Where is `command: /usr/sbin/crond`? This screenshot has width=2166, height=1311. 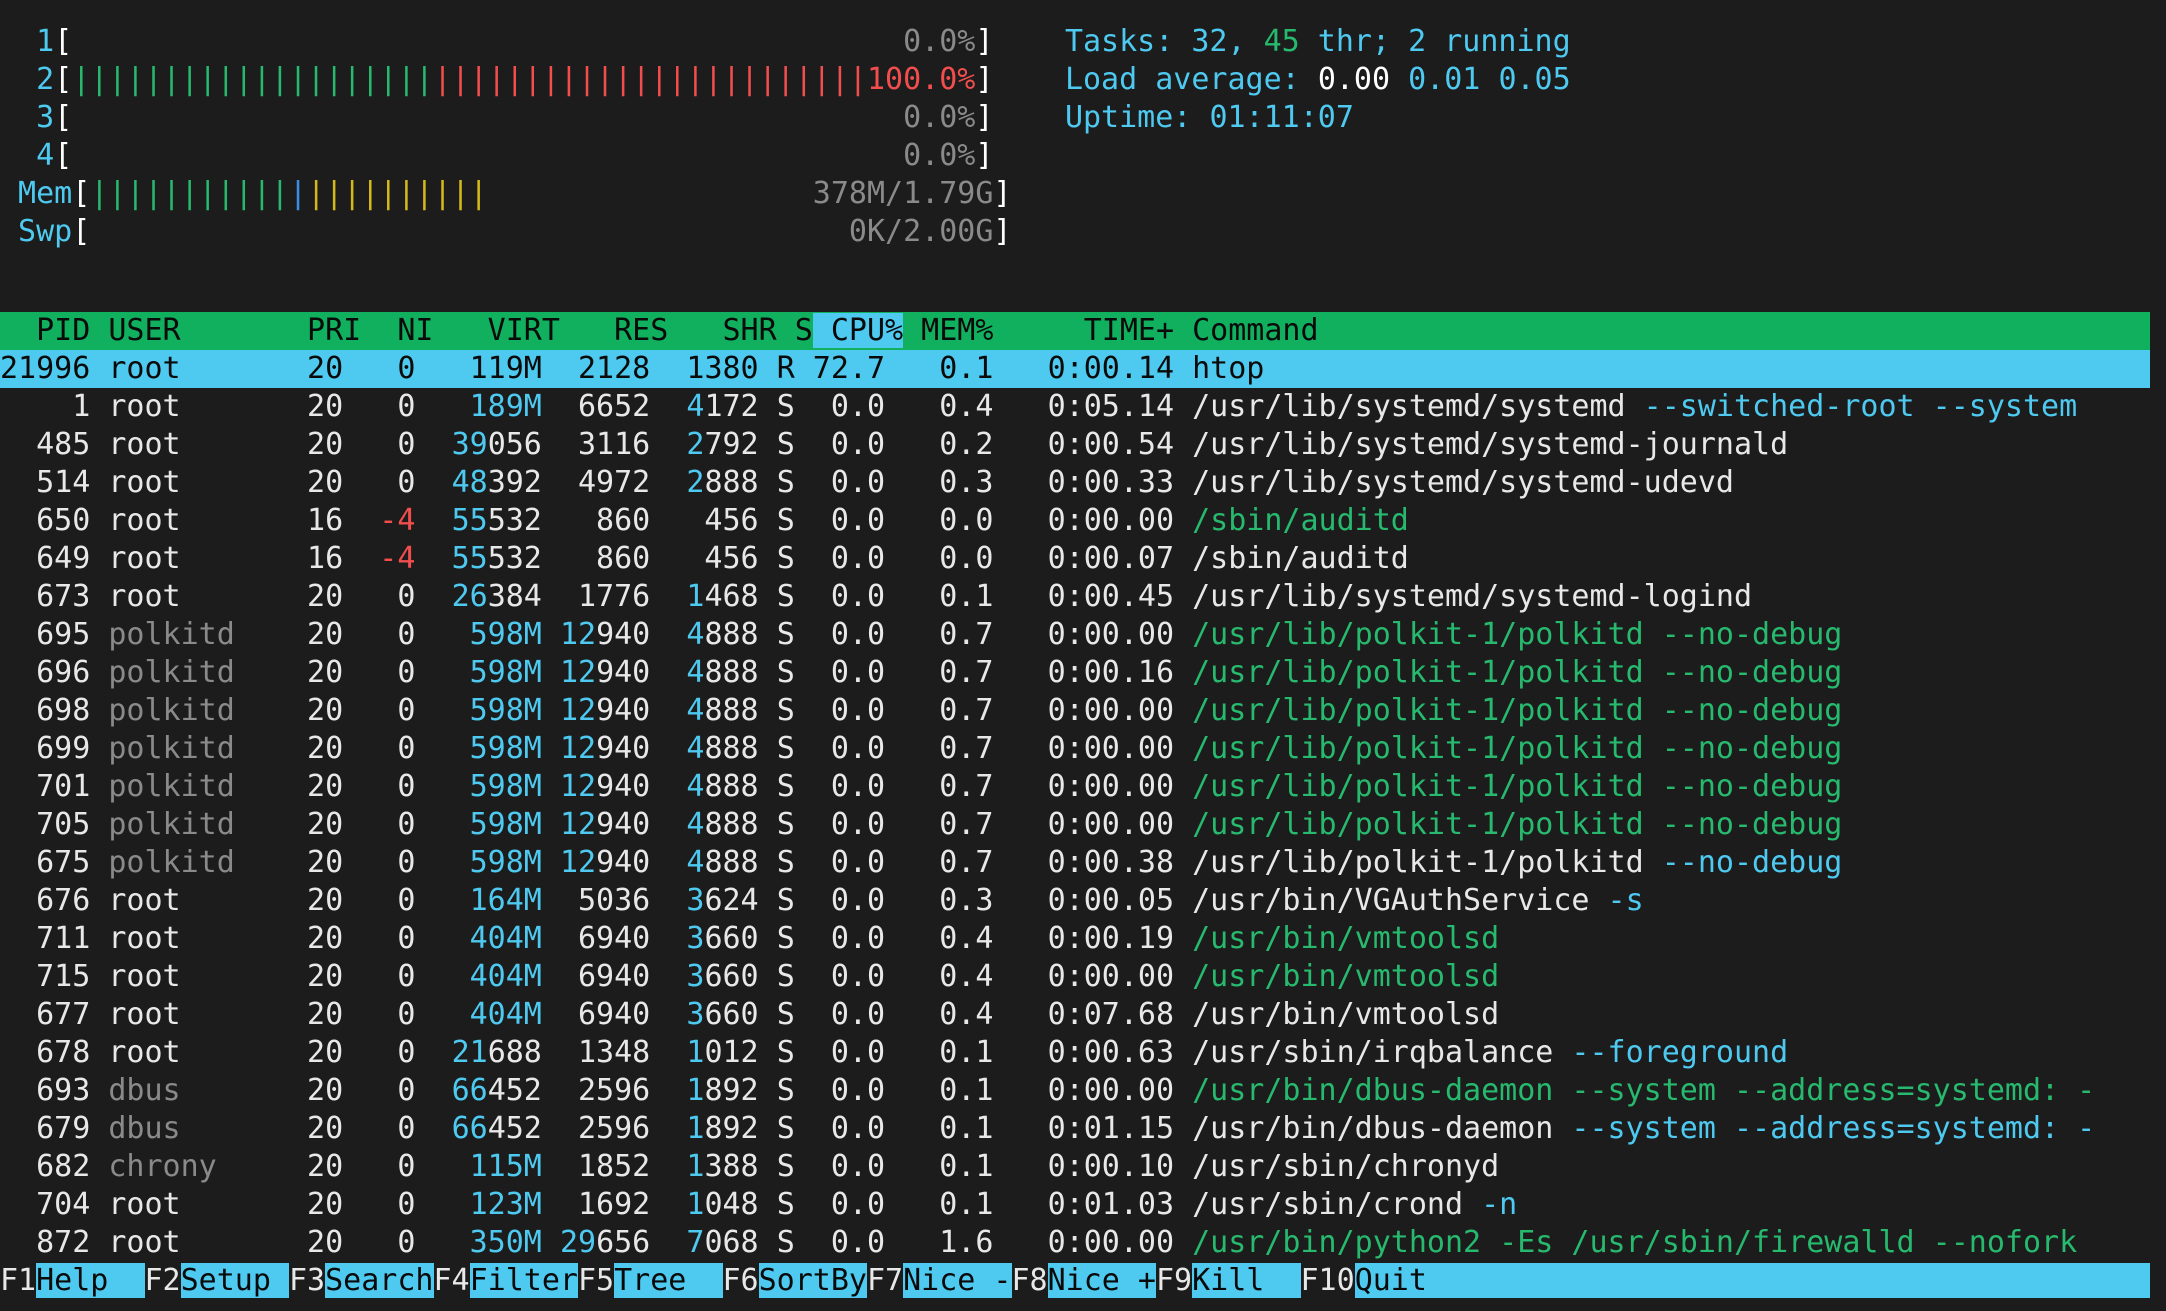 command: /usr/sbin/crond is located at coordinates (1328, 1204).